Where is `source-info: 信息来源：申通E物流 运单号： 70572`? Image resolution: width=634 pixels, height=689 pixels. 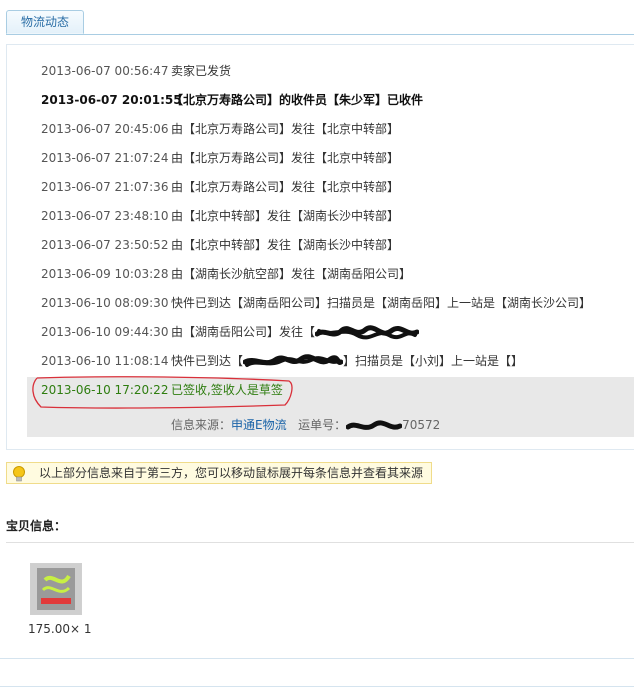 source-info: 信息来源：申通E物流 运单号： 70572 is located at coordinates (305, 425).